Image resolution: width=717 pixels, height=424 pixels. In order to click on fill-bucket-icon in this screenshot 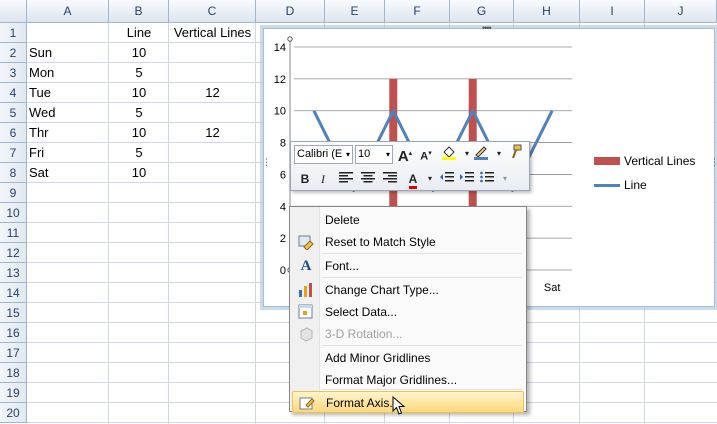, I will do `click(449, 153)`.